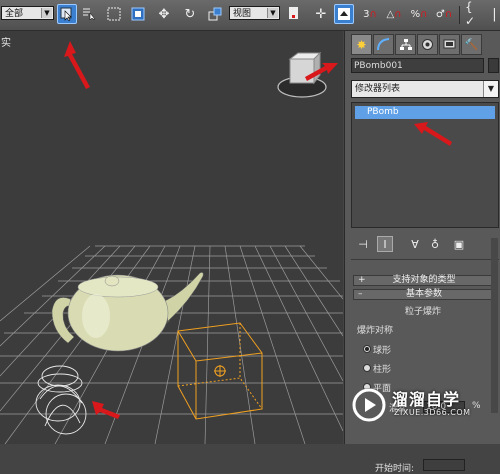 This screenshot has width=500, height=474. What do you see at coordinates (425, 89) in the screenshot?
I see `modifier-list-dropdown: 修改器列表 ▼` at bounding box center [425, 89].